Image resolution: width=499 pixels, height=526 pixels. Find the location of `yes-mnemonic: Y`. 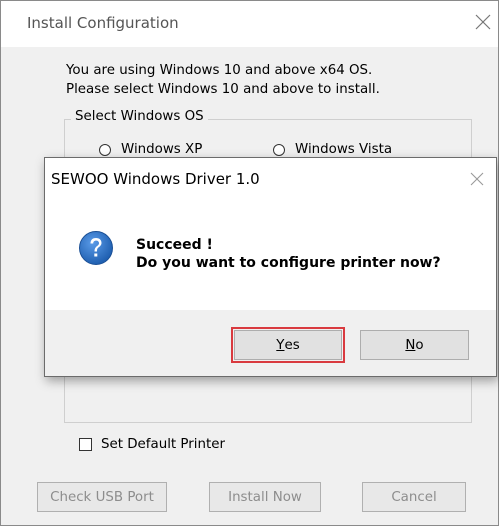

yes-mnemonic: Y is located at coordinates (280, 345).